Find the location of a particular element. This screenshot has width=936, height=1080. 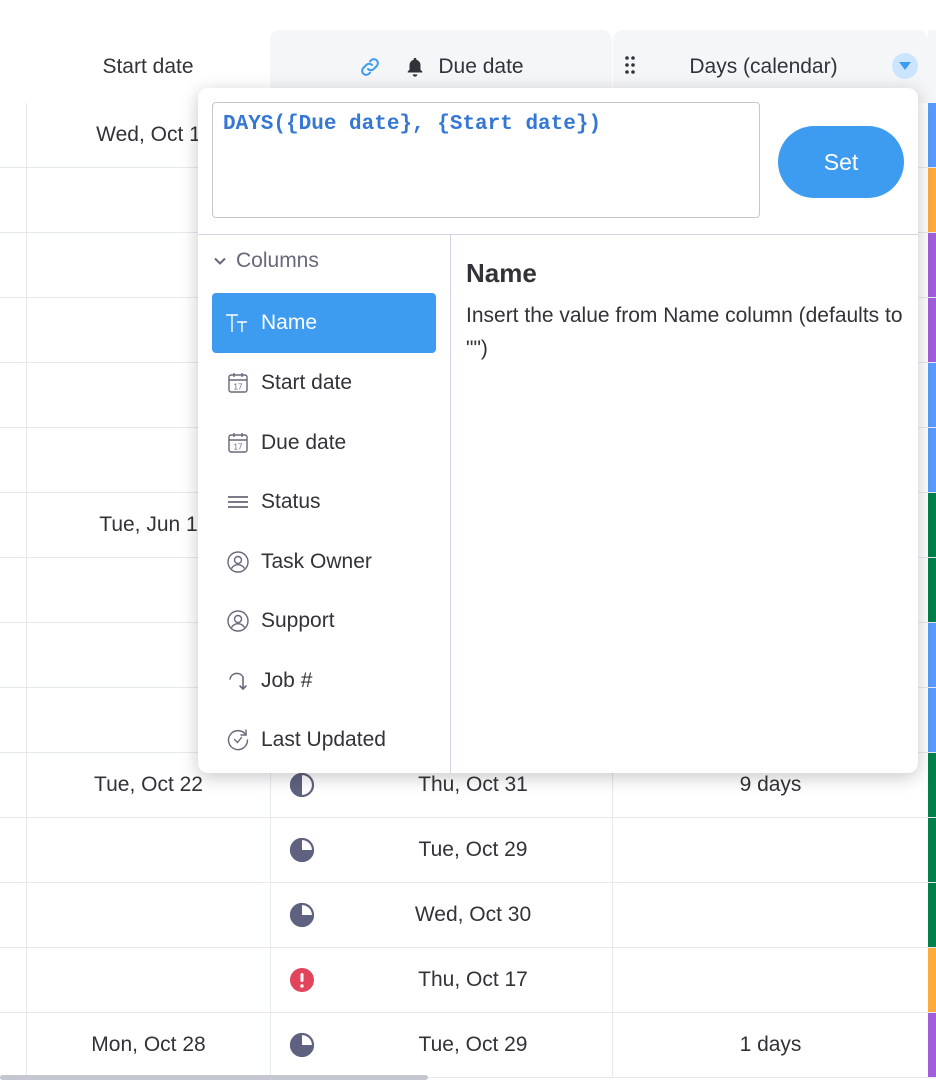

start-date-value: Tue, Oct 22 is located at coordinates (148, 784).